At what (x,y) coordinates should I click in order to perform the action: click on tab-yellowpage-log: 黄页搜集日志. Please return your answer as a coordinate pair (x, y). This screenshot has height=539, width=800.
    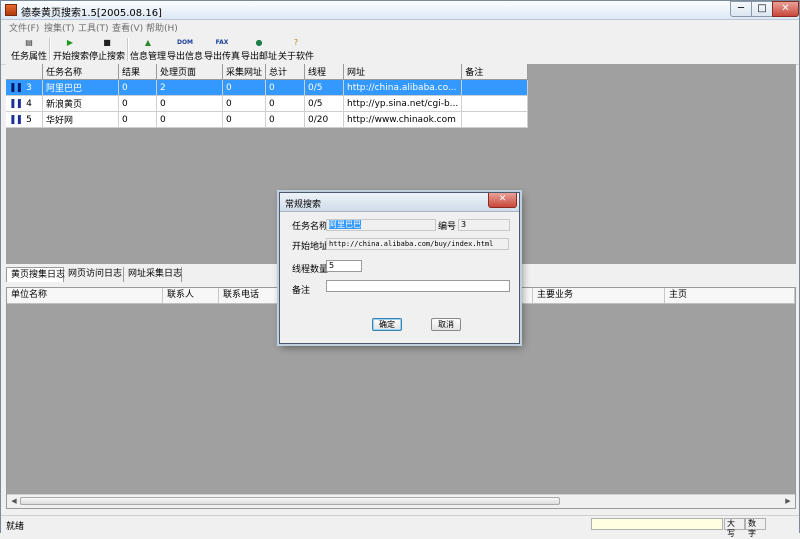
    Looking at the image, I should click on (35, 274).